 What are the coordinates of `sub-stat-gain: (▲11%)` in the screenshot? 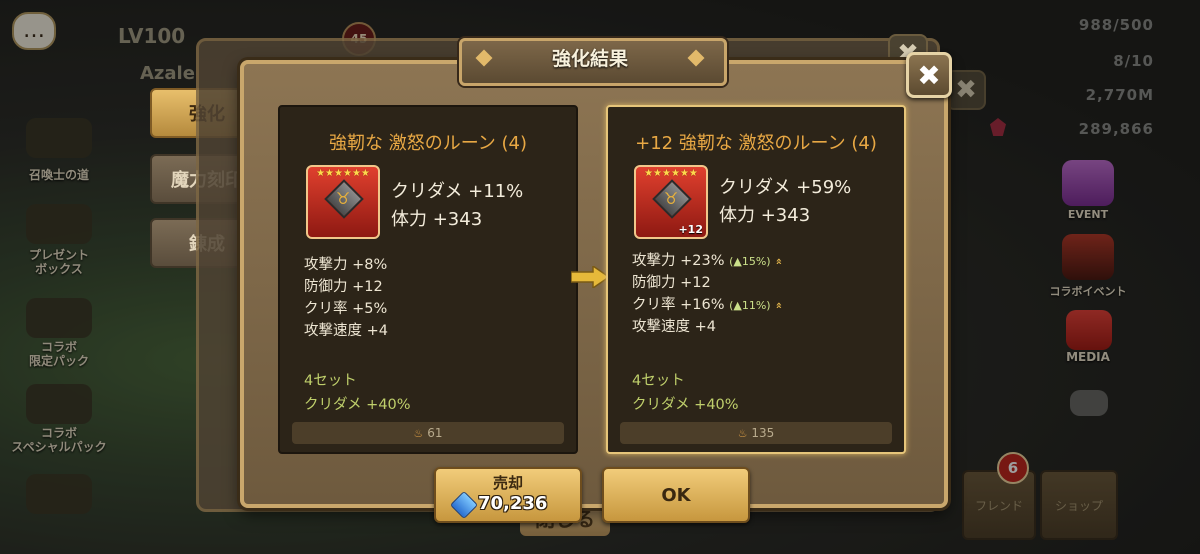 It's located at (750, 305).